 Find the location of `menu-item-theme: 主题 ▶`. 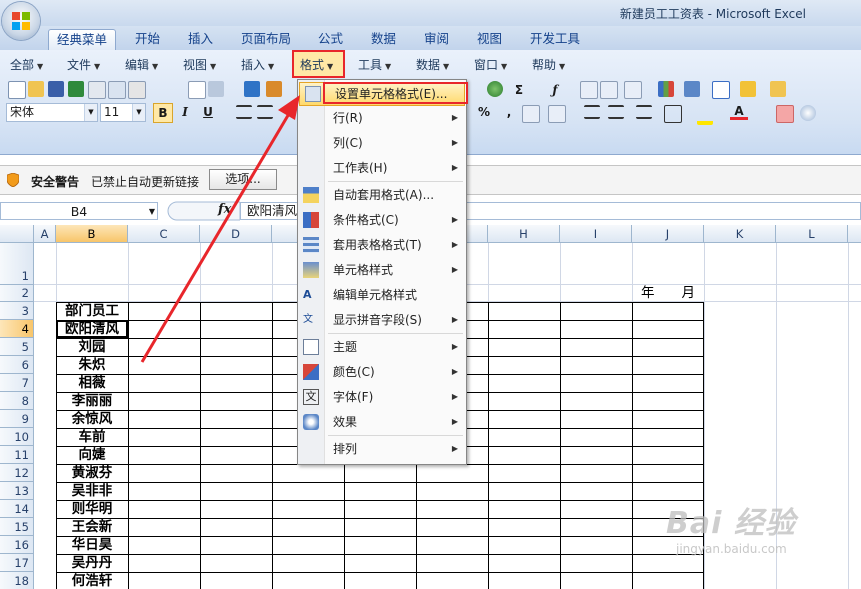

menu-item-theme: 主题 ▶ is located at coordinates (382, 347).